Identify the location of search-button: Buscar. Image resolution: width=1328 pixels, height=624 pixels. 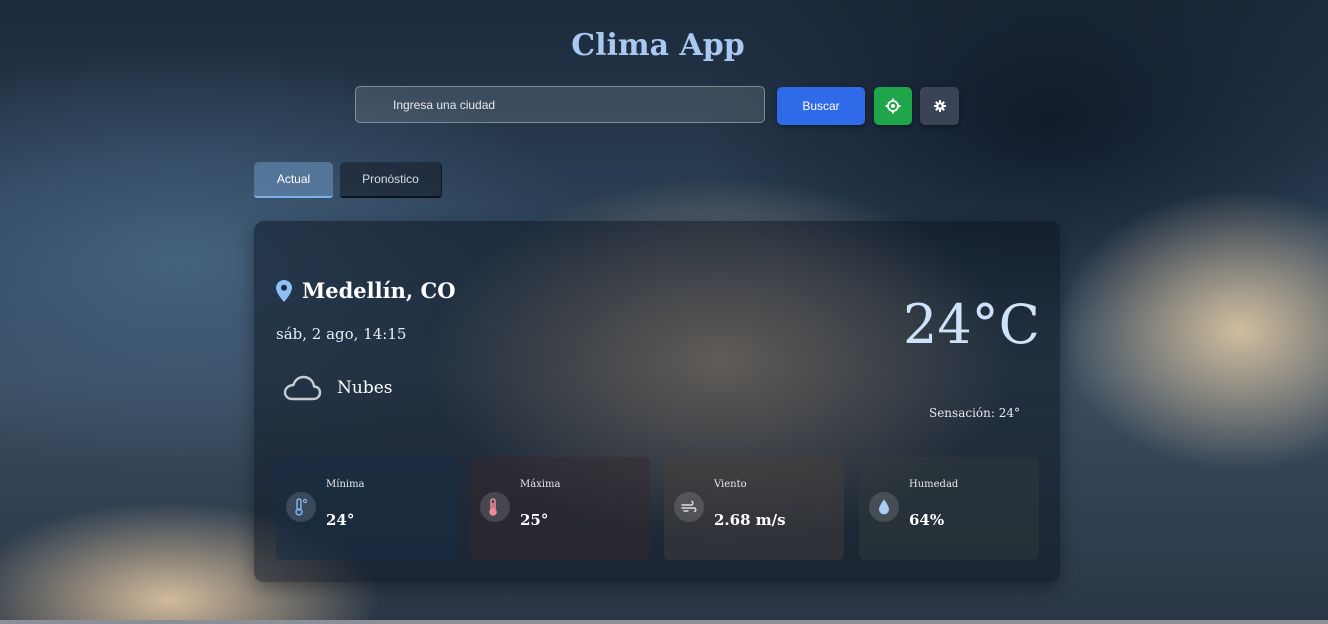
(821, 106).